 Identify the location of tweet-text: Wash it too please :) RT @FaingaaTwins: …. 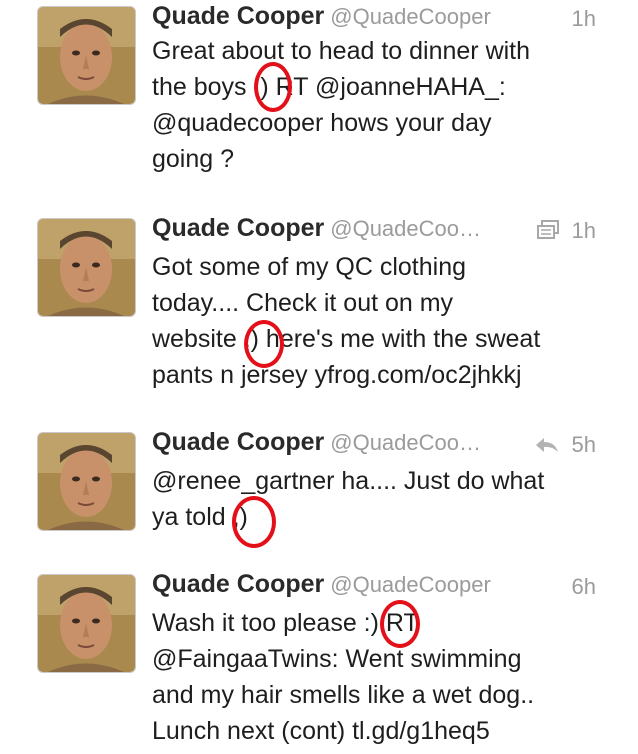
(377, 677).